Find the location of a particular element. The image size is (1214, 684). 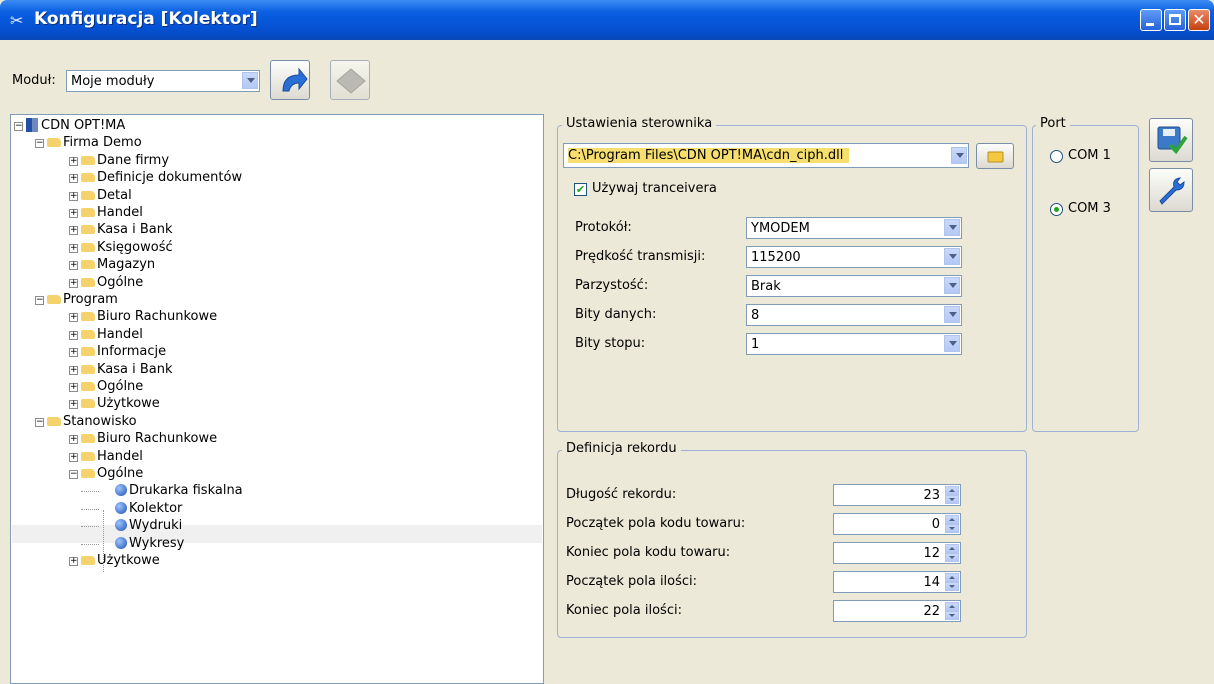

tree-node: Księgowość is located at coordinates (127, 248).